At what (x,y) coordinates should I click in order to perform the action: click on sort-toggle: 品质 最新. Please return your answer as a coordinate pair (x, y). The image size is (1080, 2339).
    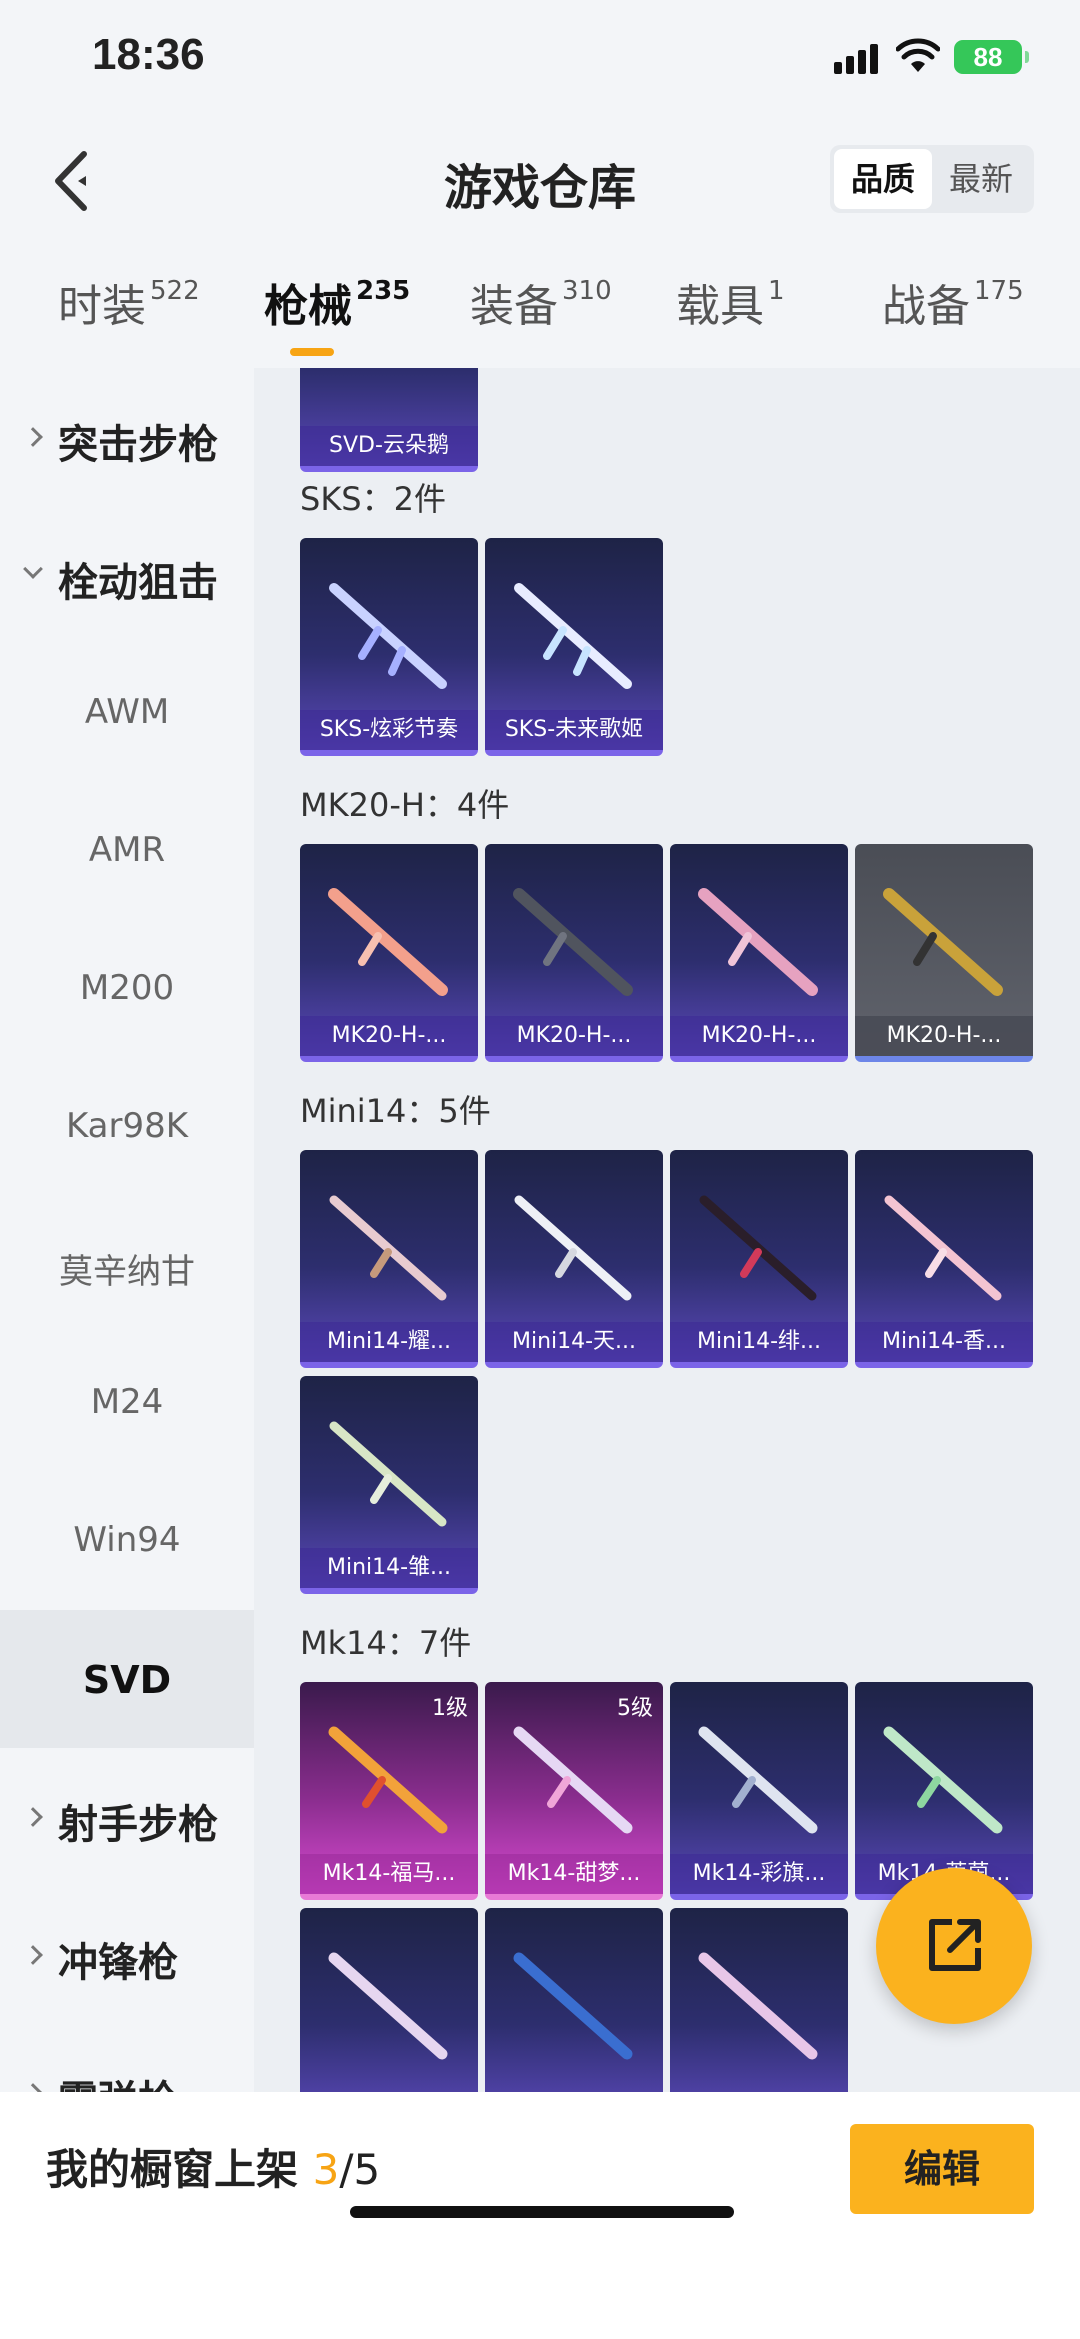
    Looking at the image, I should click on (932, 179).